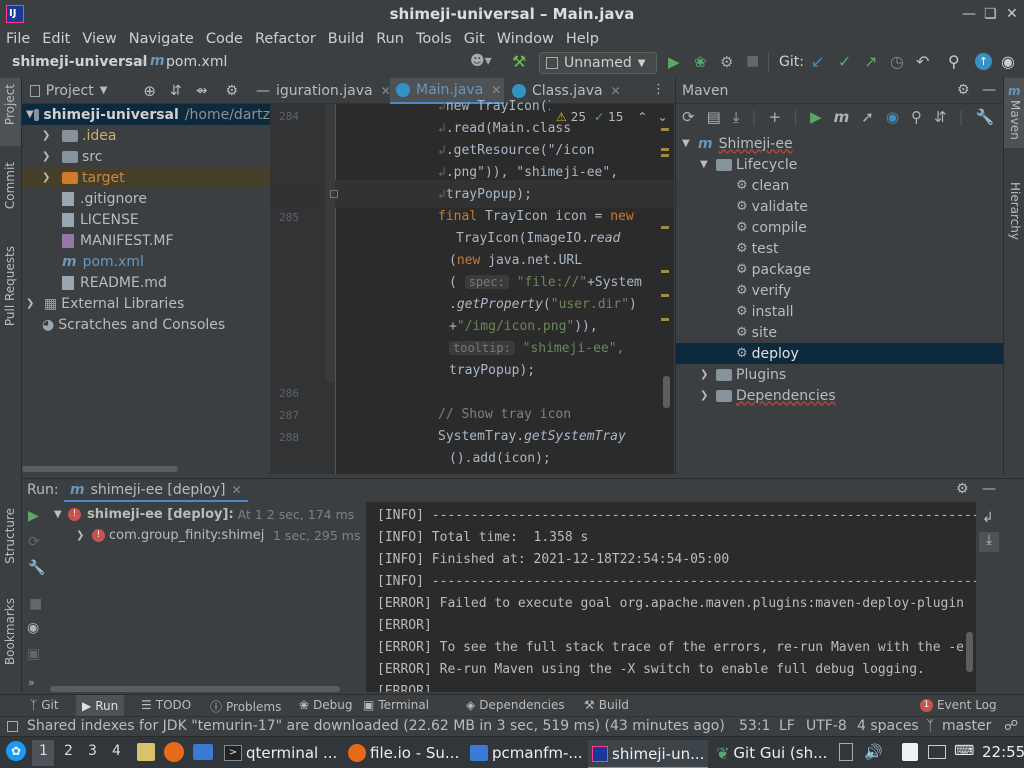 The image size is (1024, 768). Describe the element at coordinates (888, 726) in the screenshot. I see `indent-setting: 4 spaces` at that location.